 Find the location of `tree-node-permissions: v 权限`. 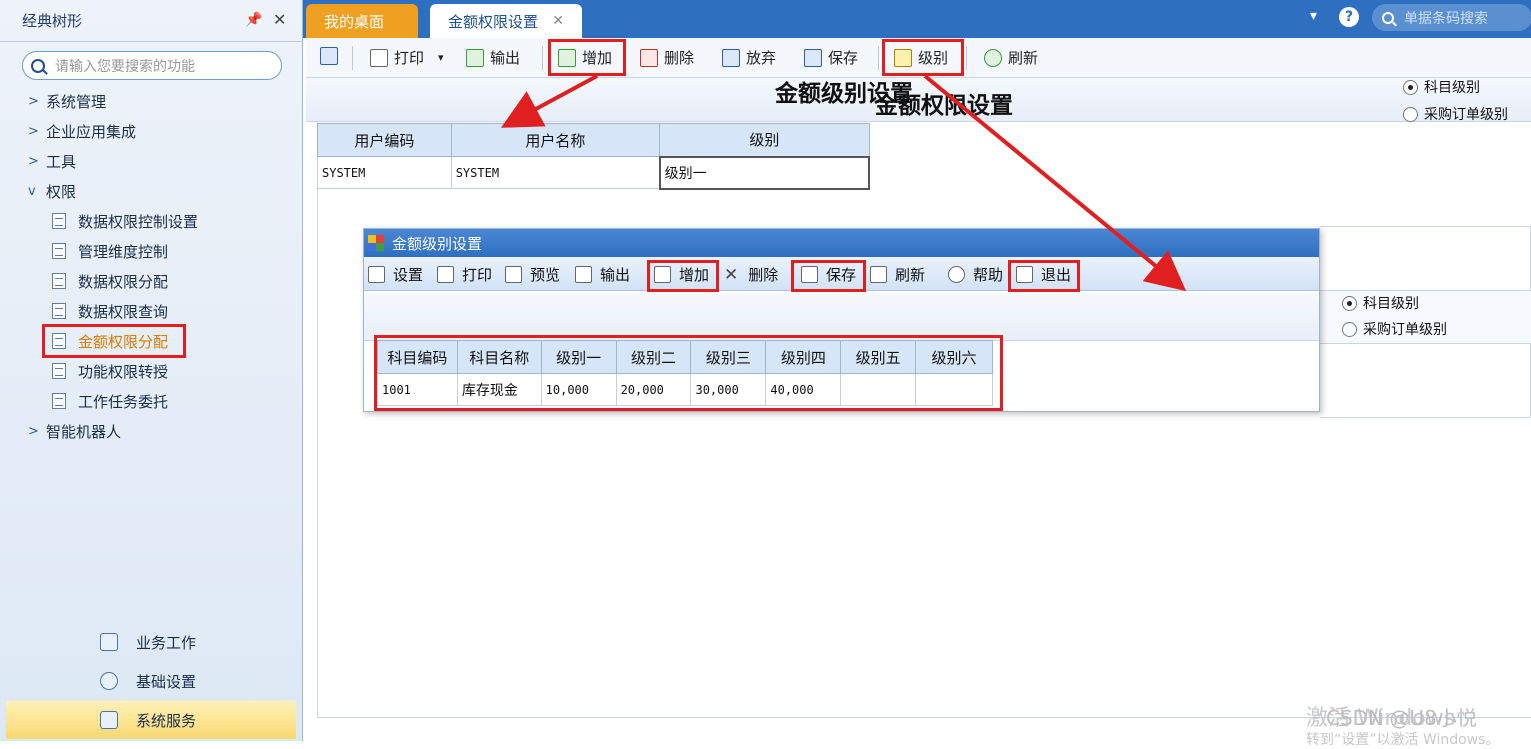

tree-node-permissions: v 权限 is located at coordinates (151, 191).